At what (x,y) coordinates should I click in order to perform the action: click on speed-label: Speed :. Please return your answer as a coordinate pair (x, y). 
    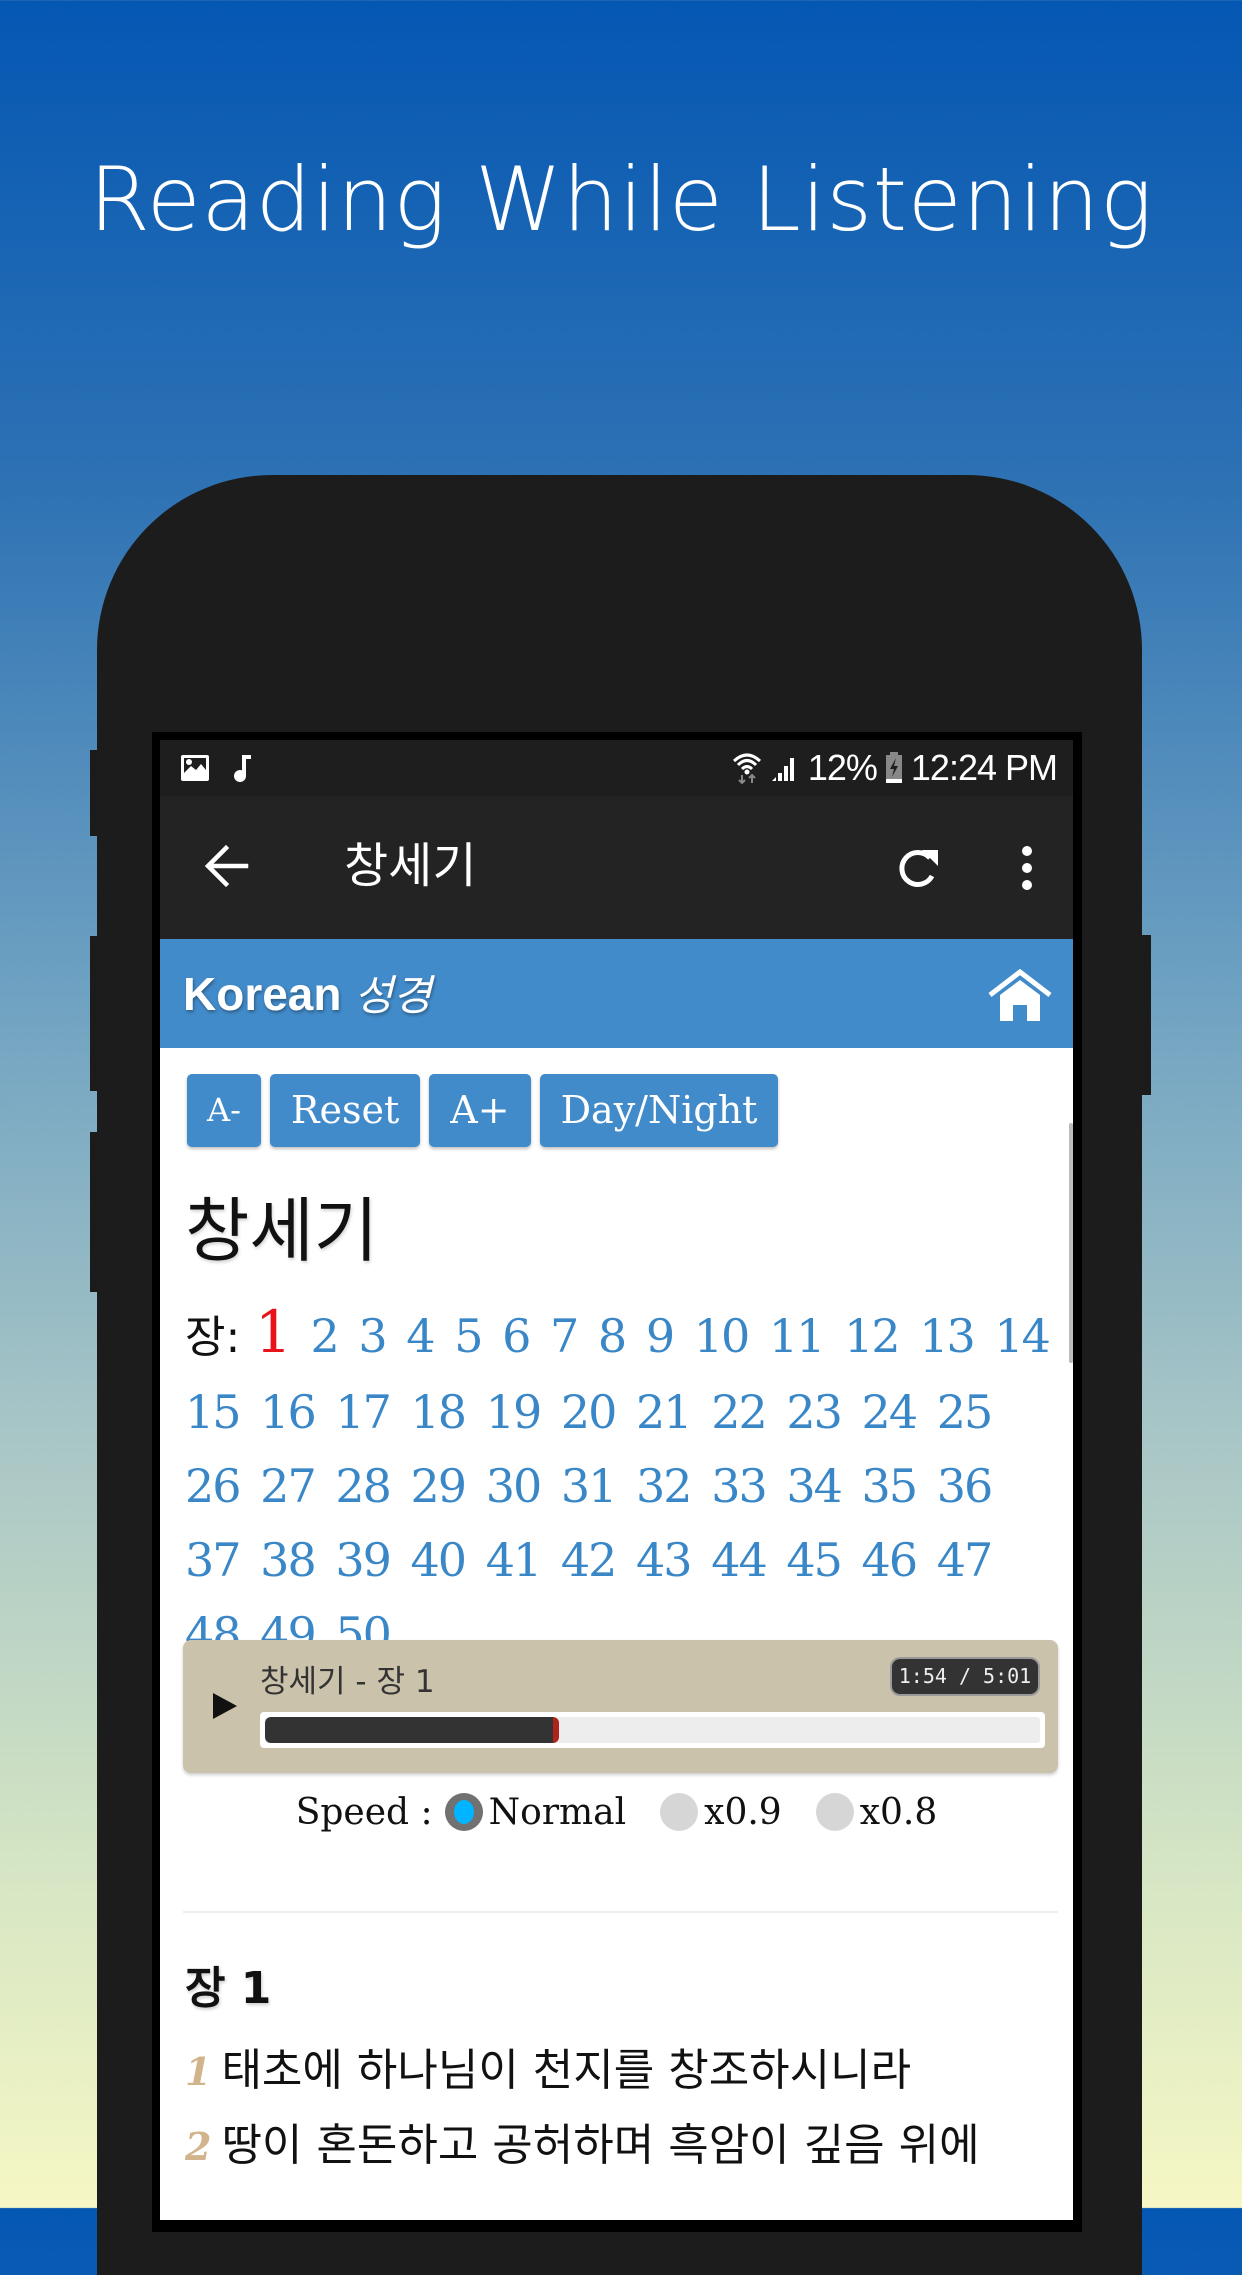
    Looking at the image, I should click on (364, 1812).